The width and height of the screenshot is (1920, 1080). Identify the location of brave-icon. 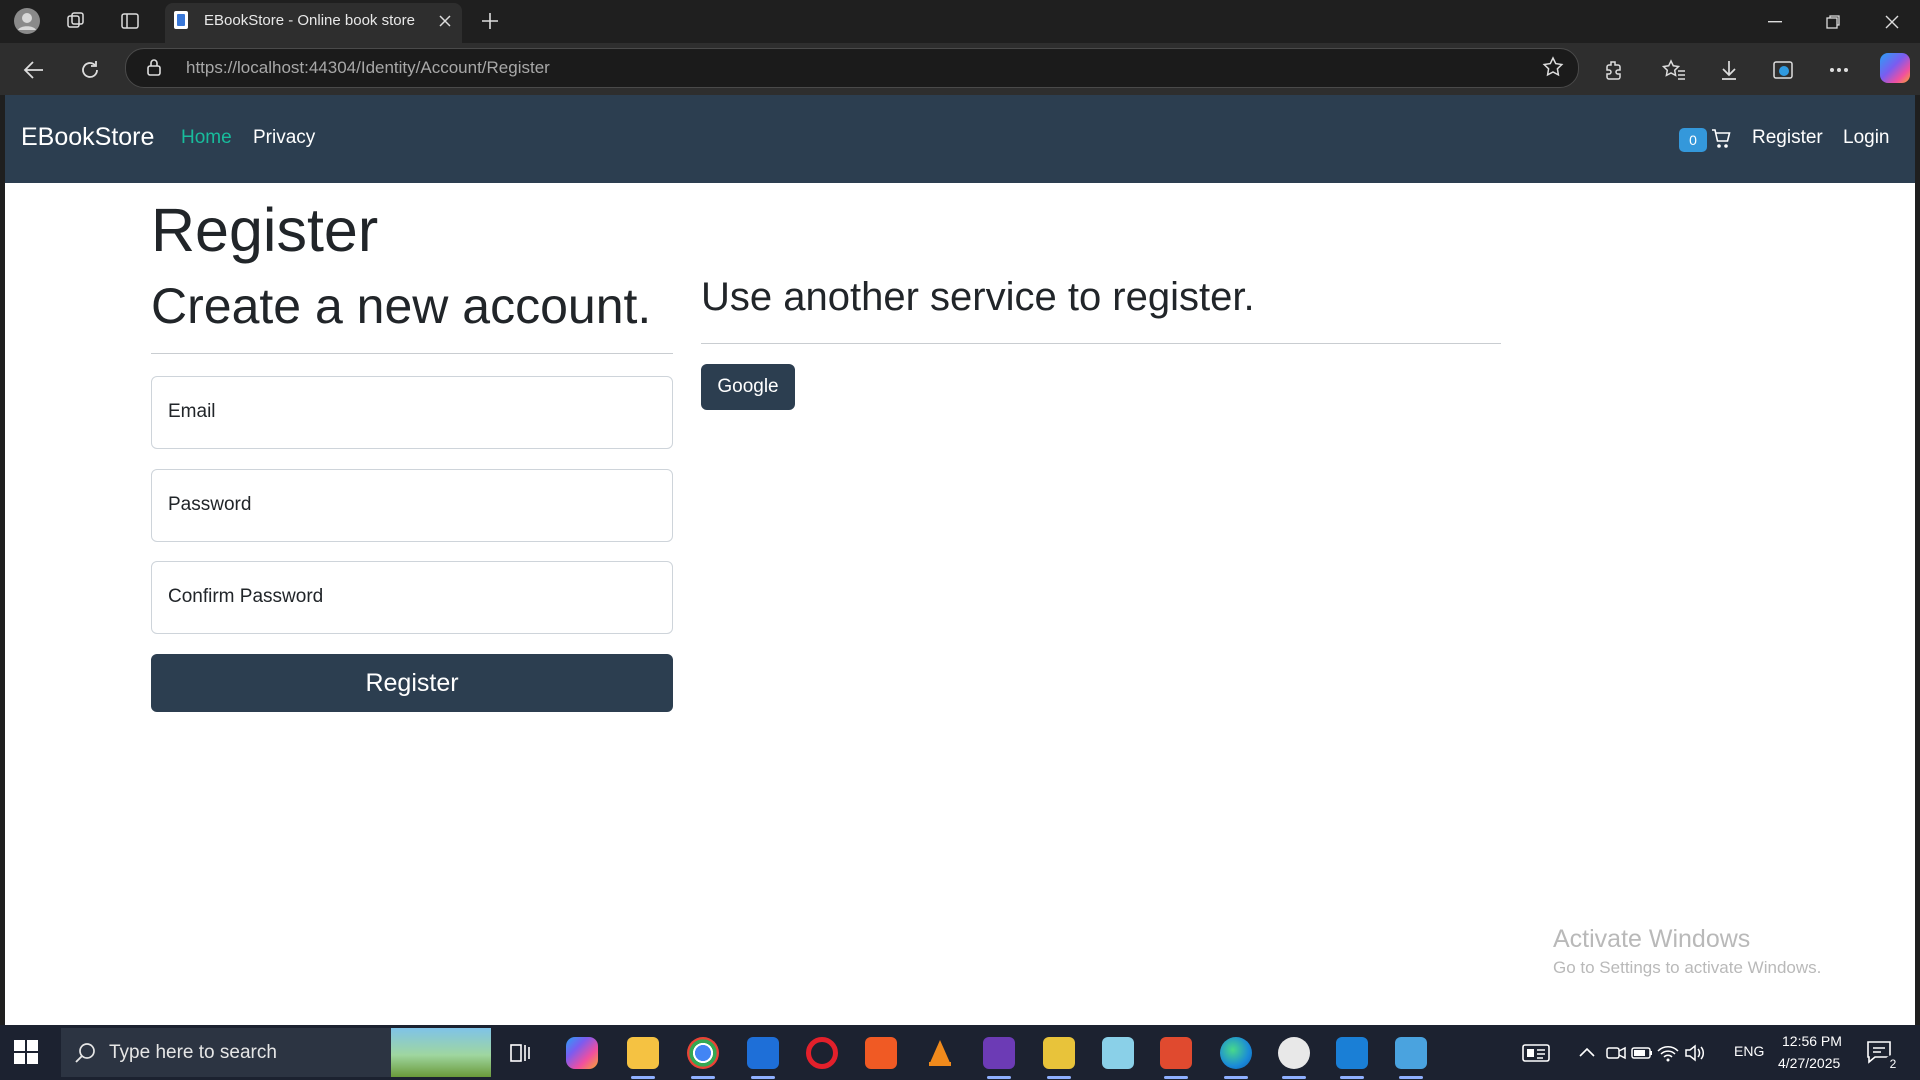
(881, 1053).